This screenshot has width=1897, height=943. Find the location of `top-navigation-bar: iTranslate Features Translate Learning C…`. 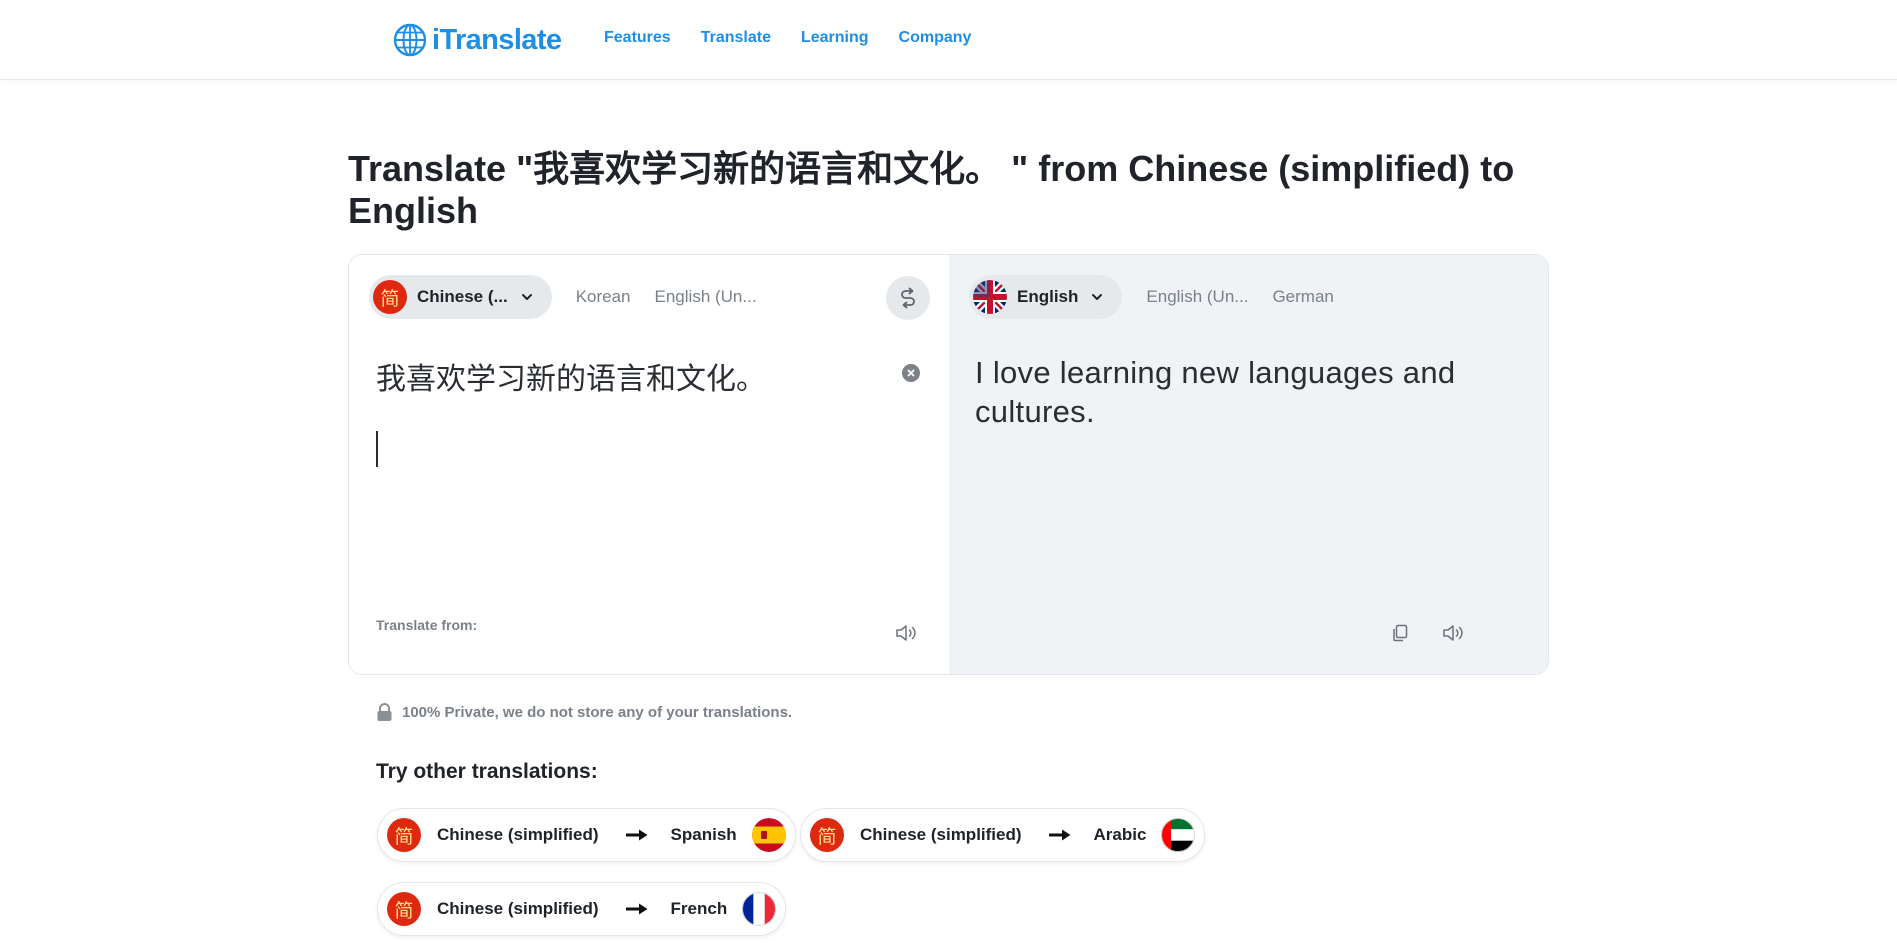

top-navigation-bar: iTranslate Features Translate Learning C… is located at coordinates (948, 40).